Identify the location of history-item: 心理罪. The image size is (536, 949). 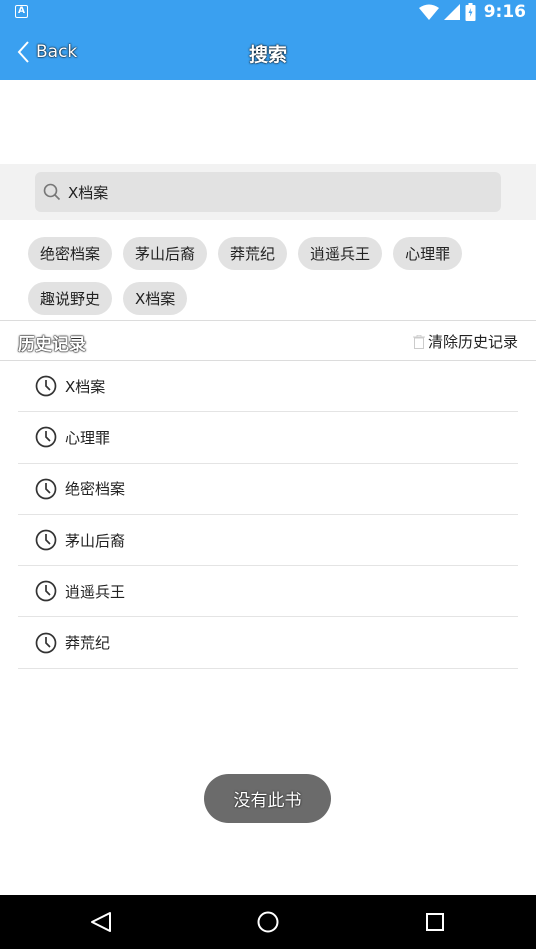
(268, 438).